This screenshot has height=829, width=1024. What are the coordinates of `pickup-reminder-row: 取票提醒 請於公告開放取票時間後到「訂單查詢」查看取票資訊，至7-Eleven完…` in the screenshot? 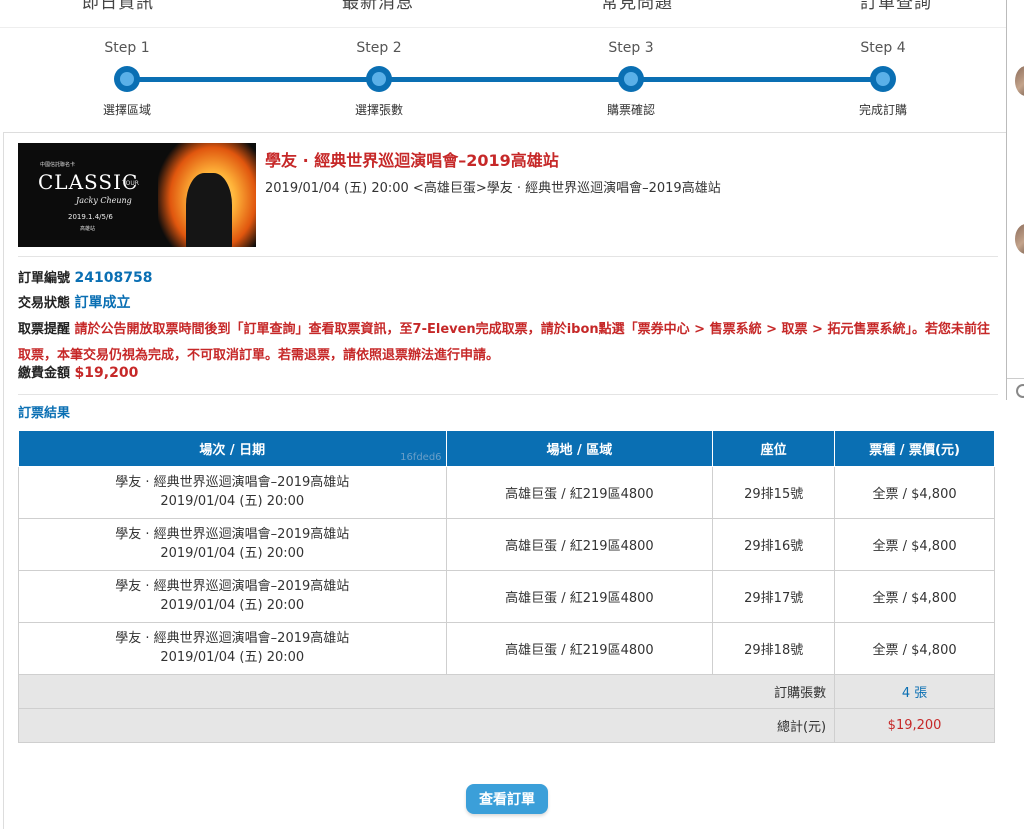 It's located at (505, 343).